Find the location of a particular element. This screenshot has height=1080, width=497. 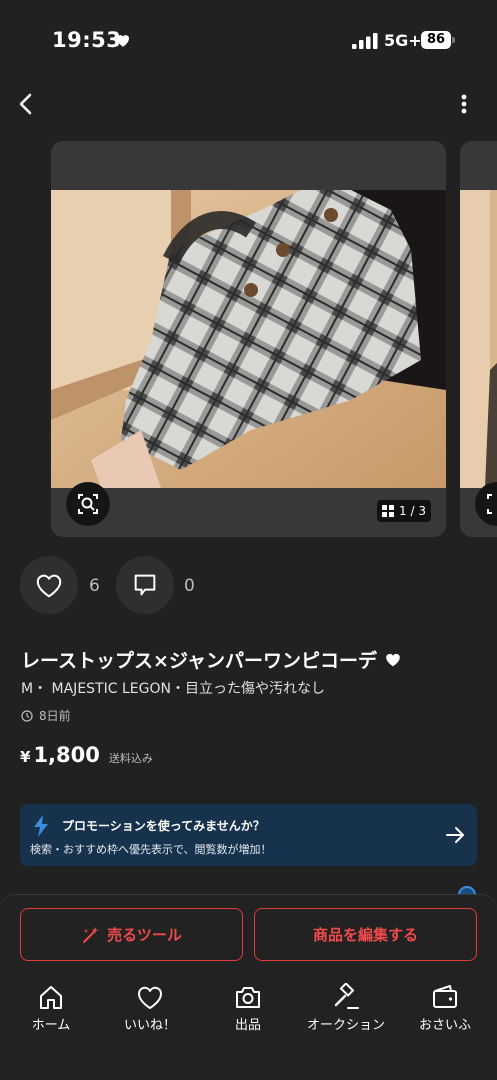

heart-outline-icon is located at coordinates (49, 586).